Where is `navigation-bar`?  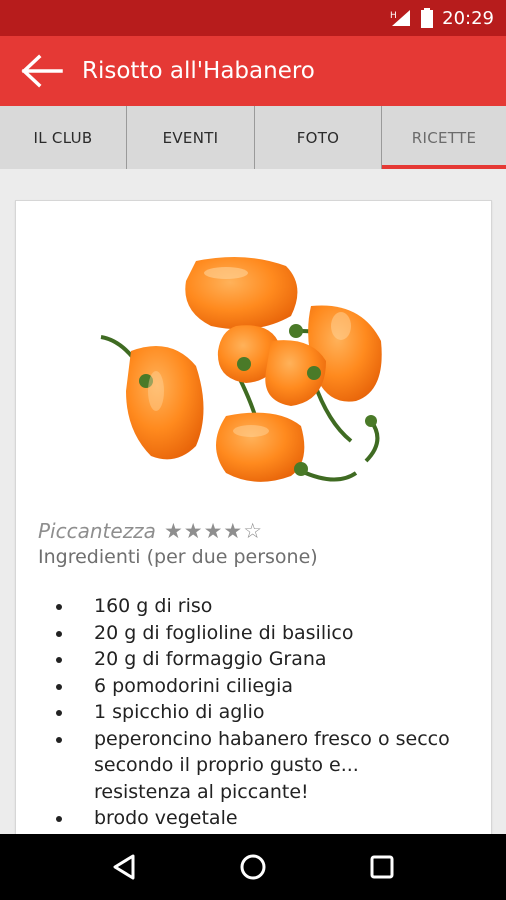 navigation-bar is located at coordinates (253, 867).